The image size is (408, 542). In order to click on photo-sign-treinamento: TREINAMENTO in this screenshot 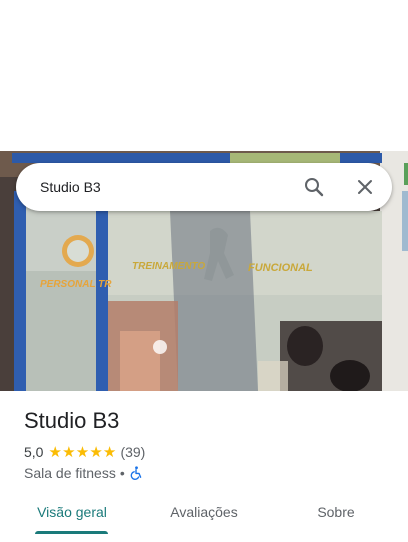, I will do `click(168, 266)`.